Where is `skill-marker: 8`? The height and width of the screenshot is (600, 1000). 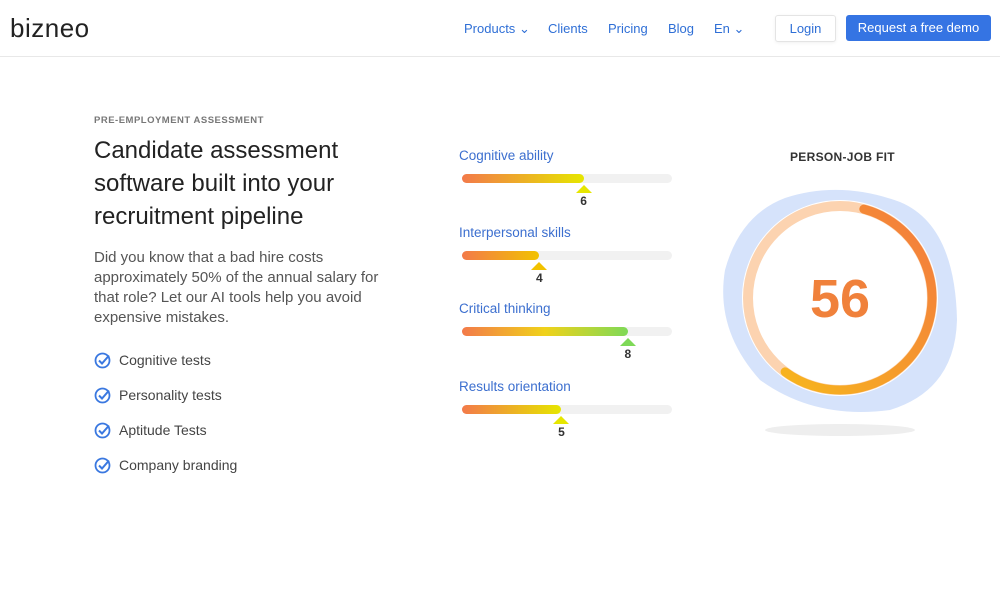
skill-marker: 8 is located at coordinates (628, 349).